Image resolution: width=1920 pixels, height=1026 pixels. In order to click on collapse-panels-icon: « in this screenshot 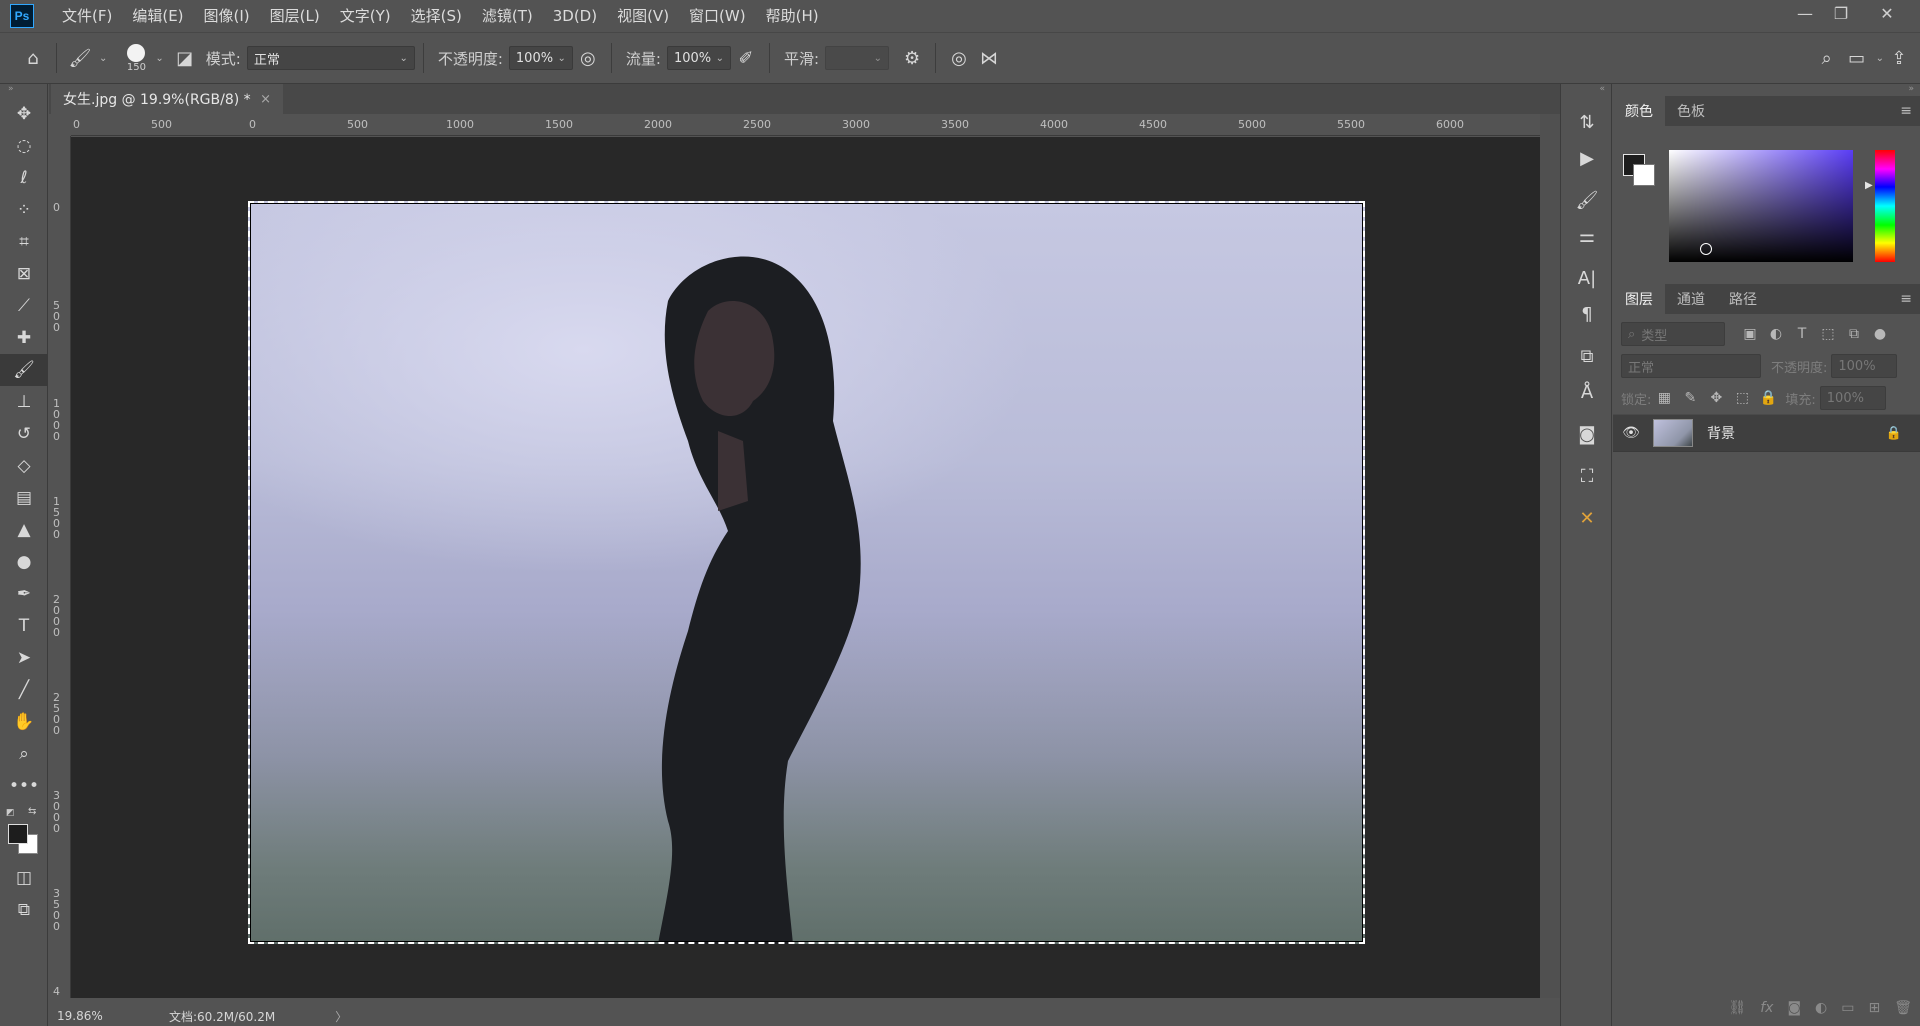, I will do `click(1586, 94)`.